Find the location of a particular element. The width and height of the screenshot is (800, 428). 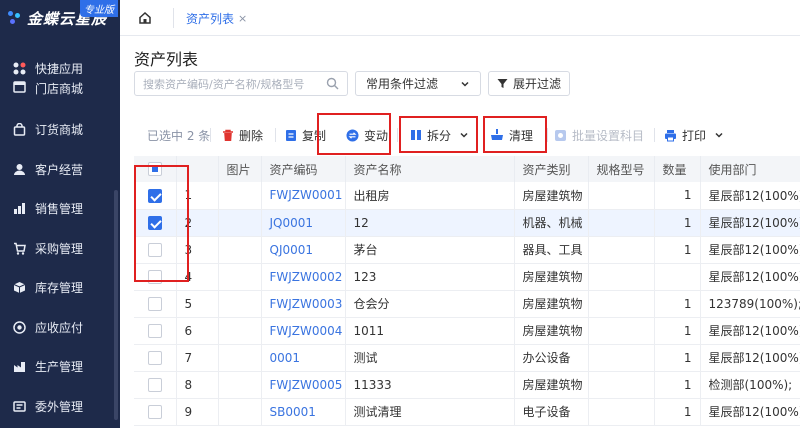

table-row: 6 FWJZW0004 1011 房屋建筑物 1 星辰部12(100%); is located at coordinates (467, 331).